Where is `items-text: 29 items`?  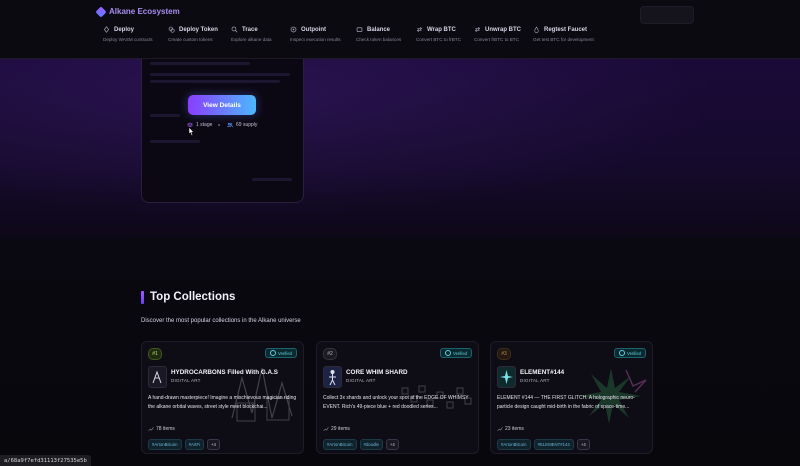 items-text: 29 items is located at coordinates (340, 429).